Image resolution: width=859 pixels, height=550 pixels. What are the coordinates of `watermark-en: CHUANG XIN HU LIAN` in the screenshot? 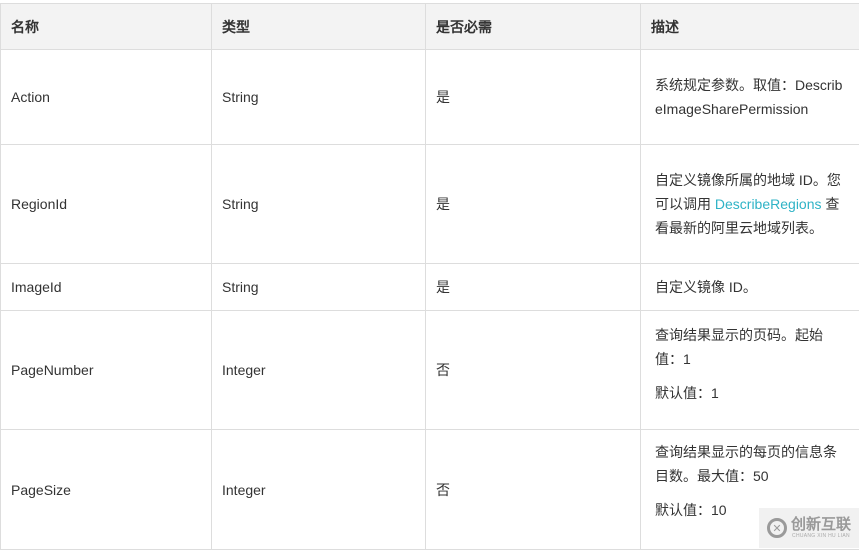 It's located at (821, 536).